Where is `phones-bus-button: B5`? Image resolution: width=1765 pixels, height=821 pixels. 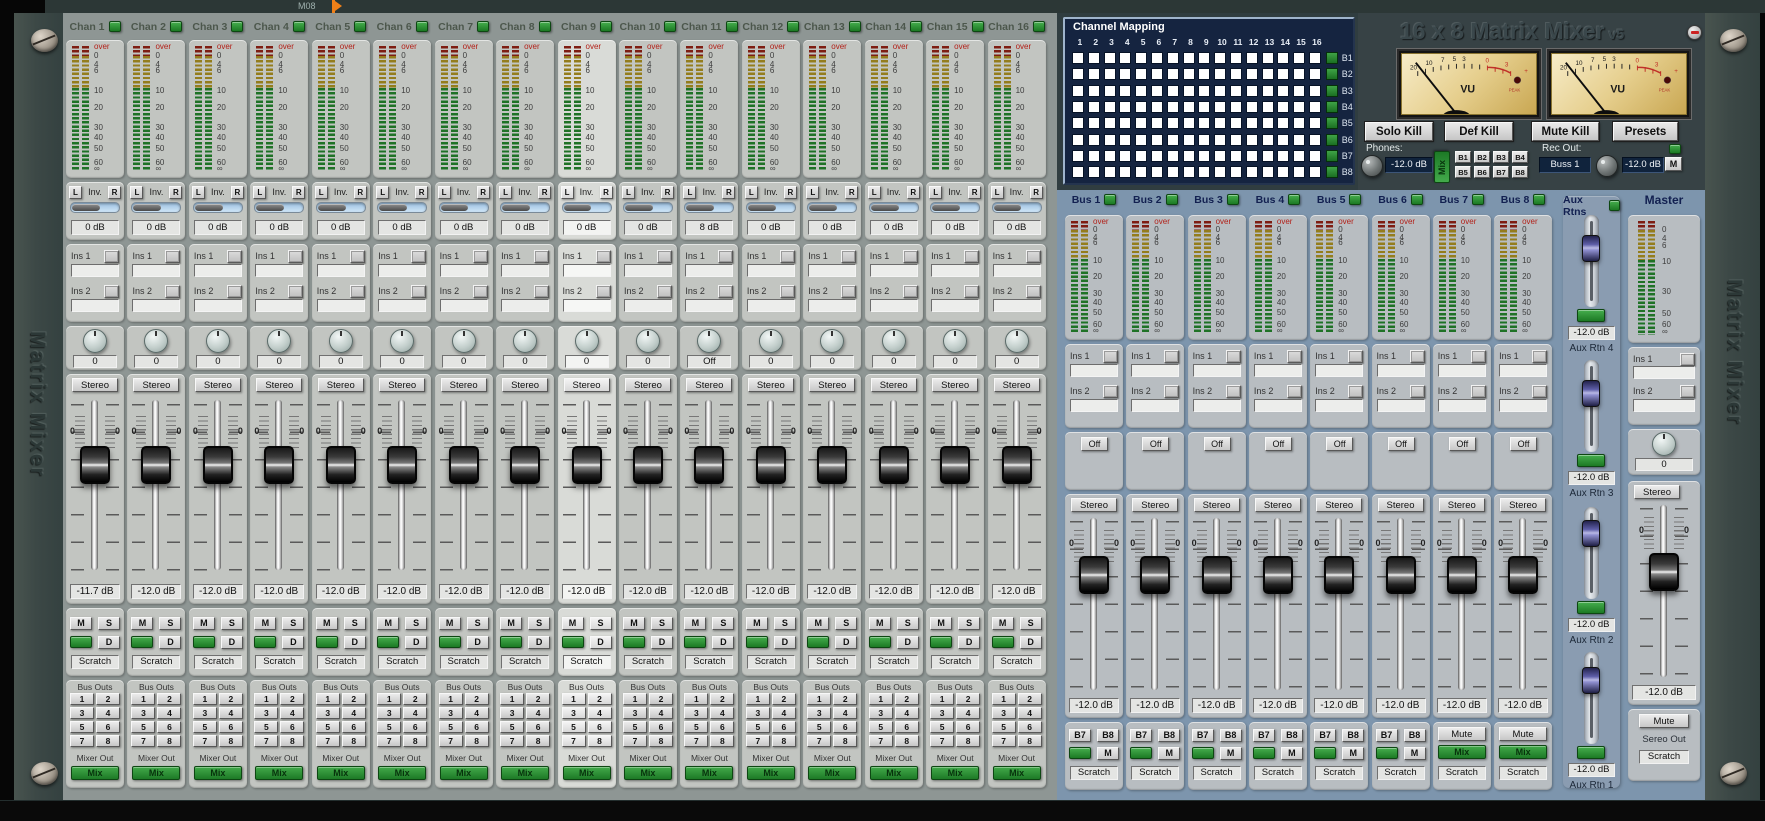 phones-bus-button: B5 is located at coordinates (1463, 172).